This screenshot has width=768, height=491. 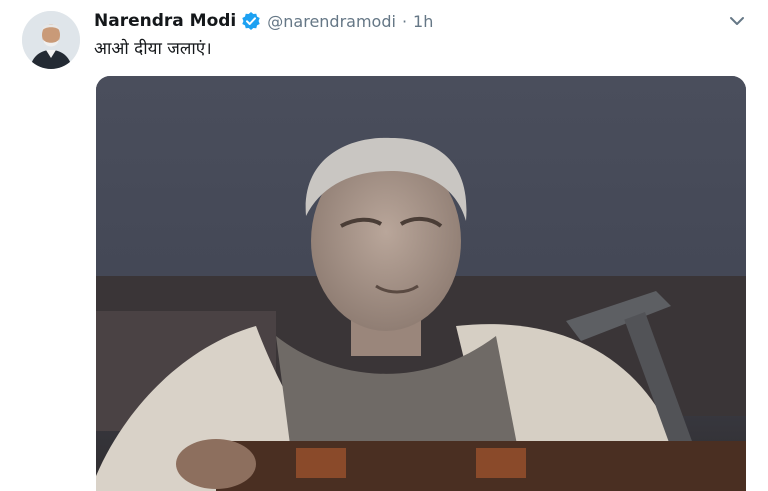 I want to click on chevron-down-icon, so click(x=737, y=21).